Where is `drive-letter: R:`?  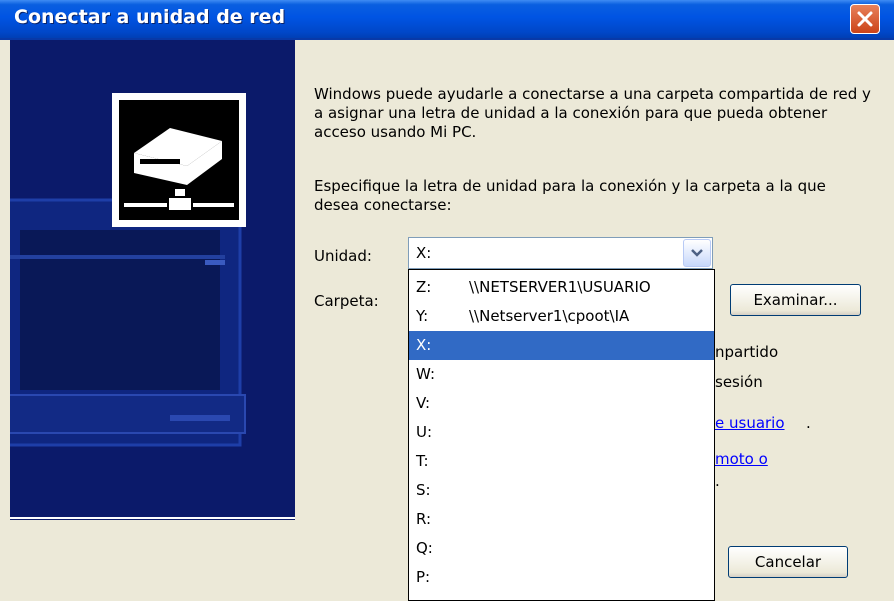 drive-letter: R: is located at coordinates (424, 519).